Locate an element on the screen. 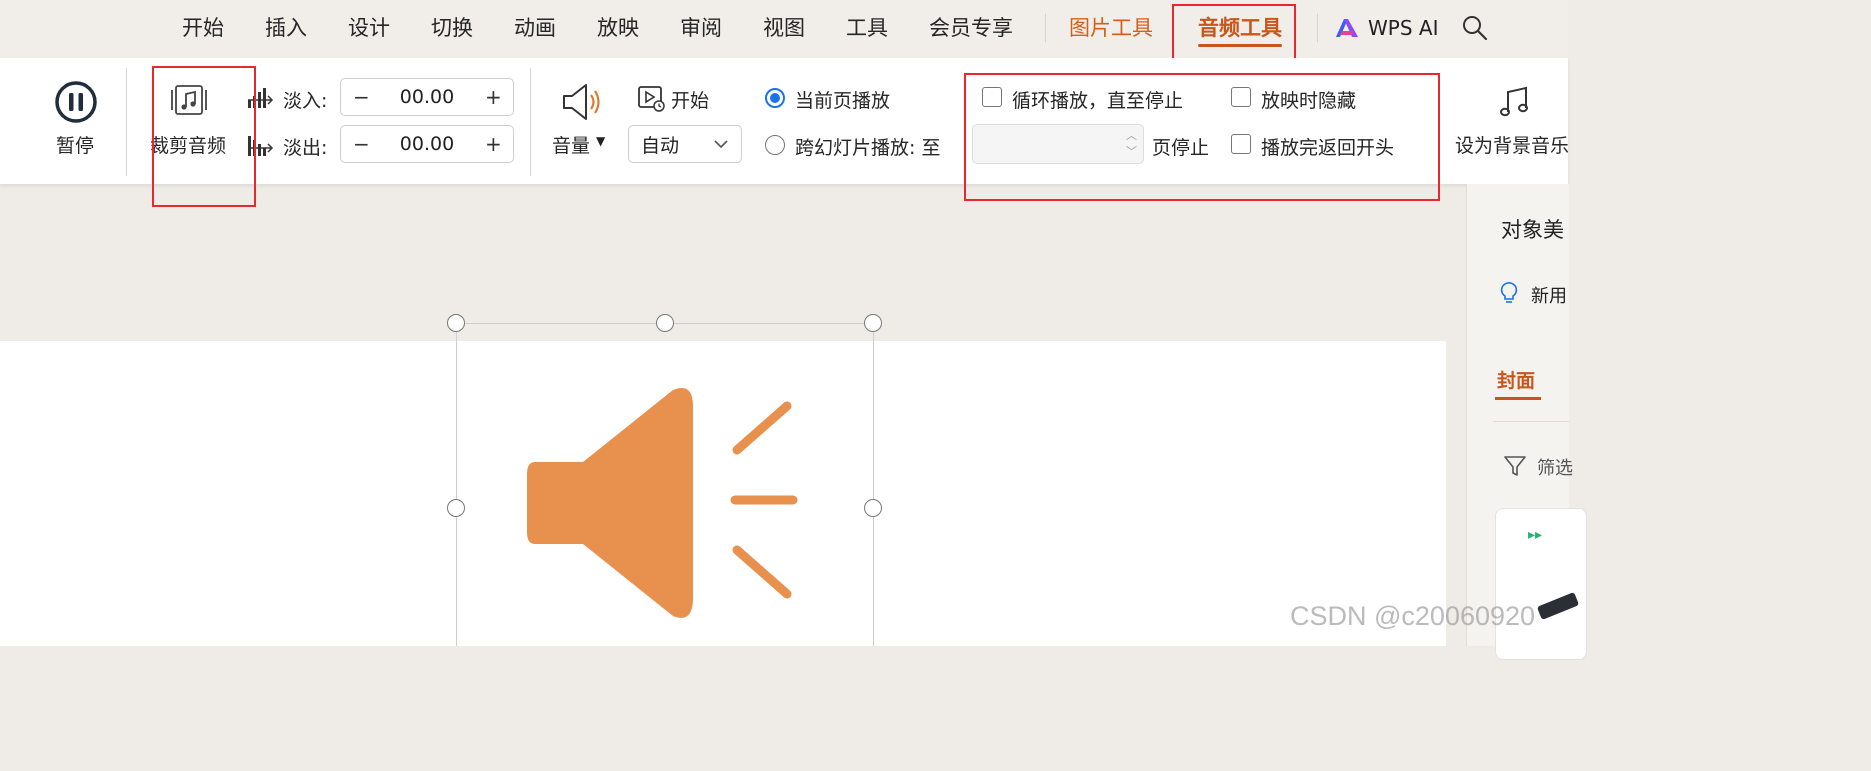 Image resolution: width=1871 pixels, height=771 pixels. music-note-icon is located at coordinates (1514, 101).